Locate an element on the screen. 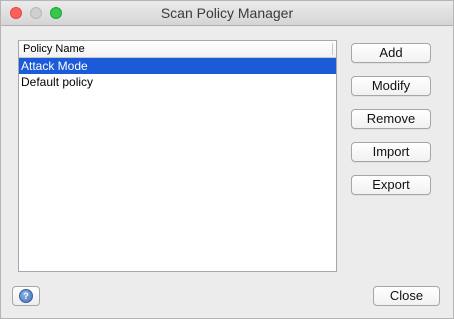  title-bar: Scan Policy Manager is located at coordinates (227, 13).